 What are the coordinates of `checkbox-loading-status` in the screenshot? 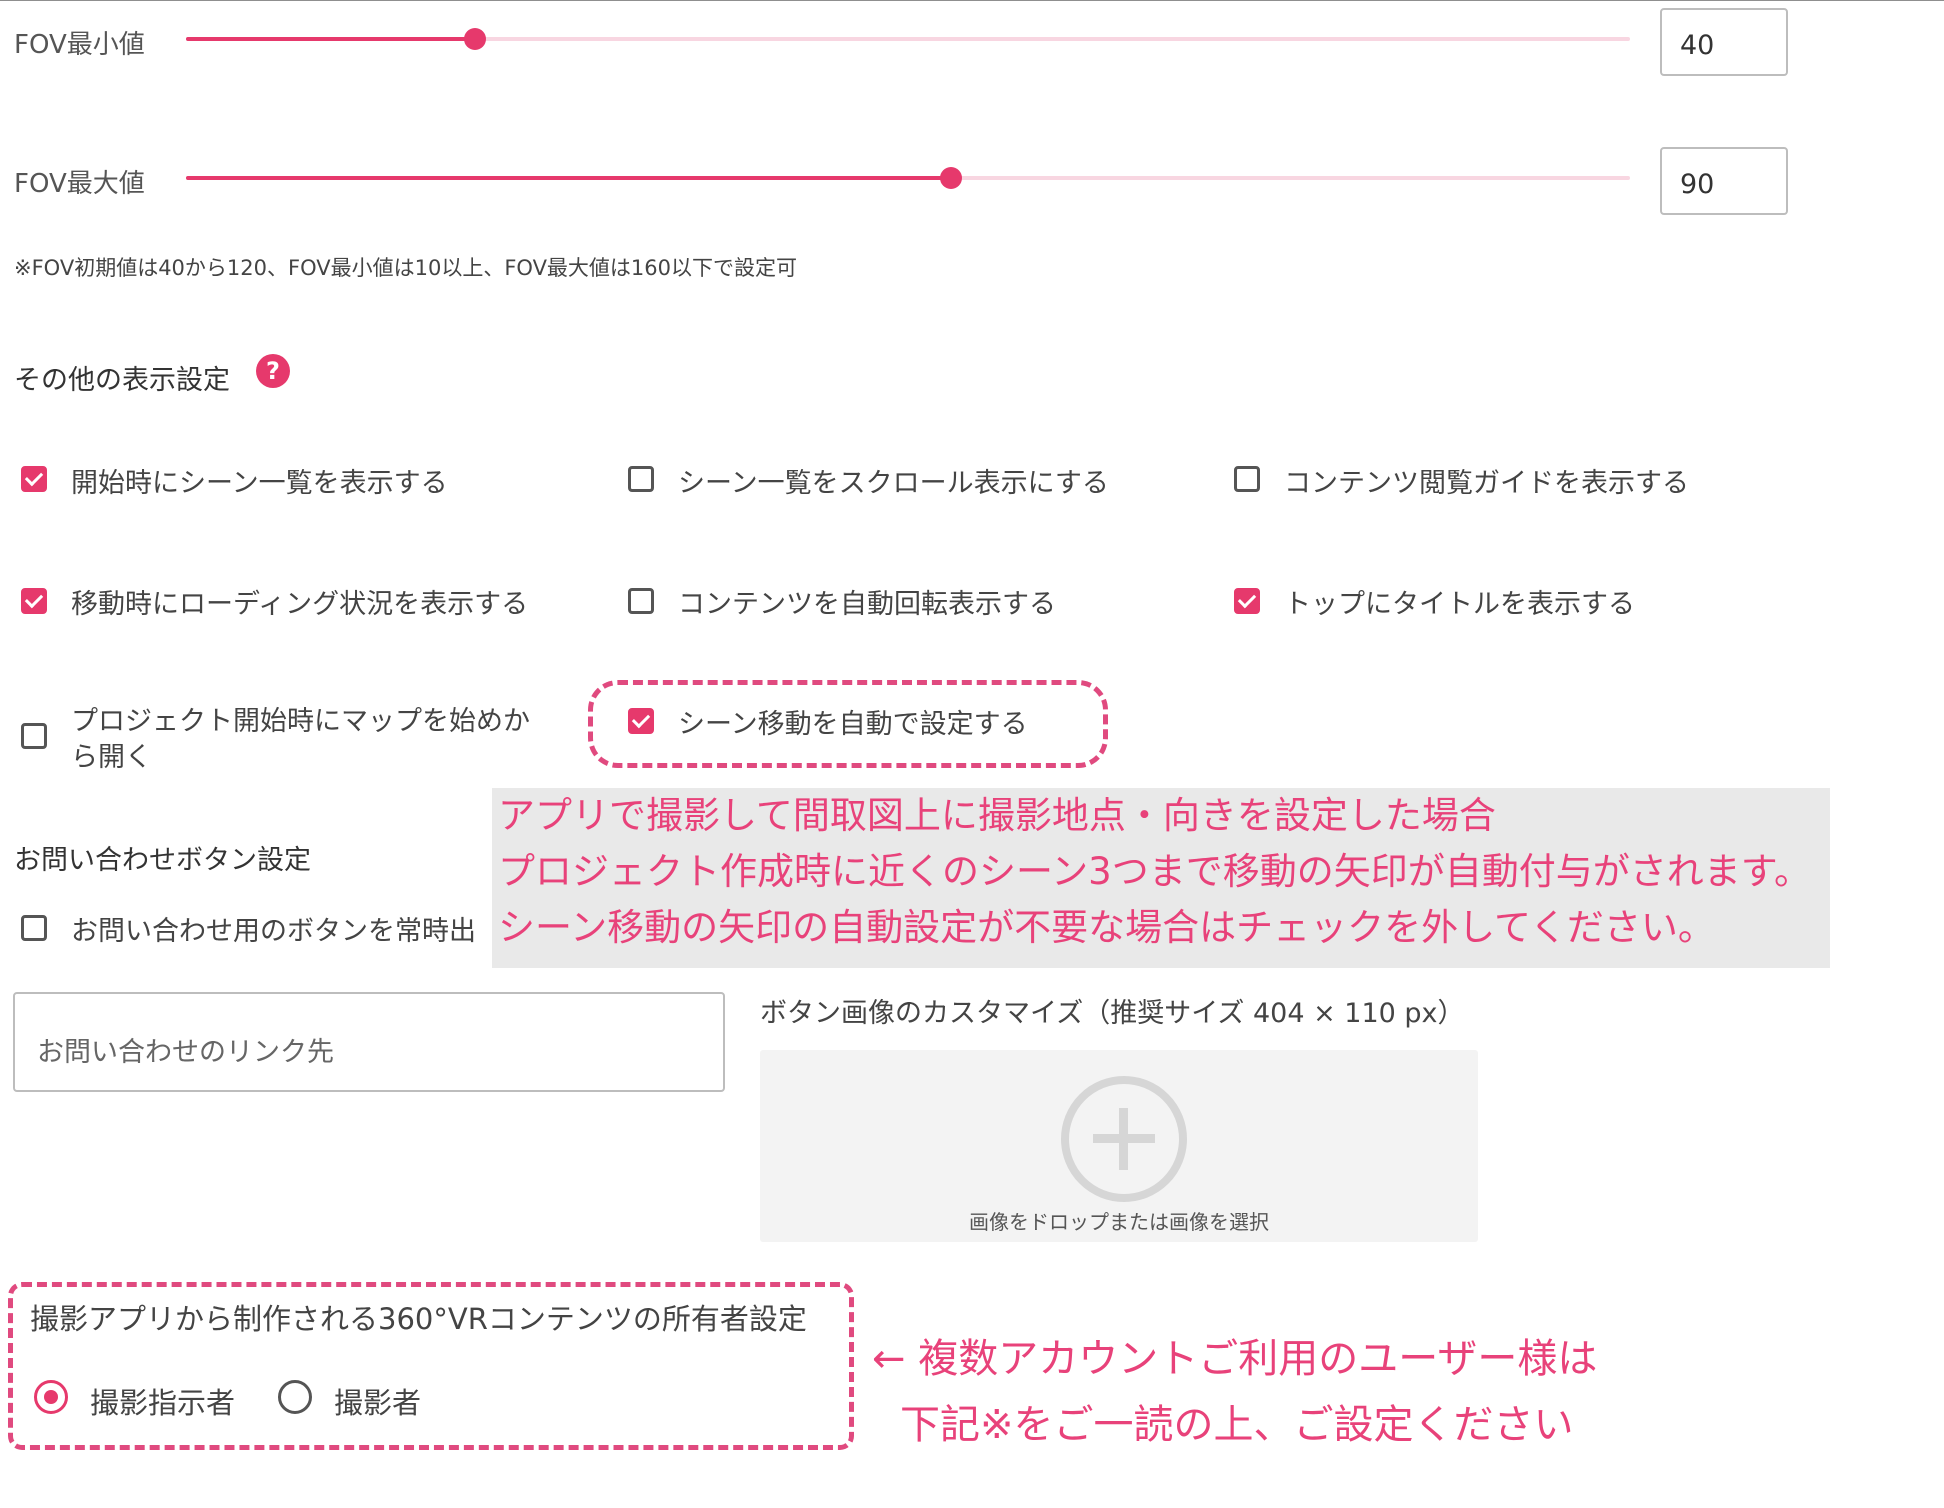 It's located at (34, 601).